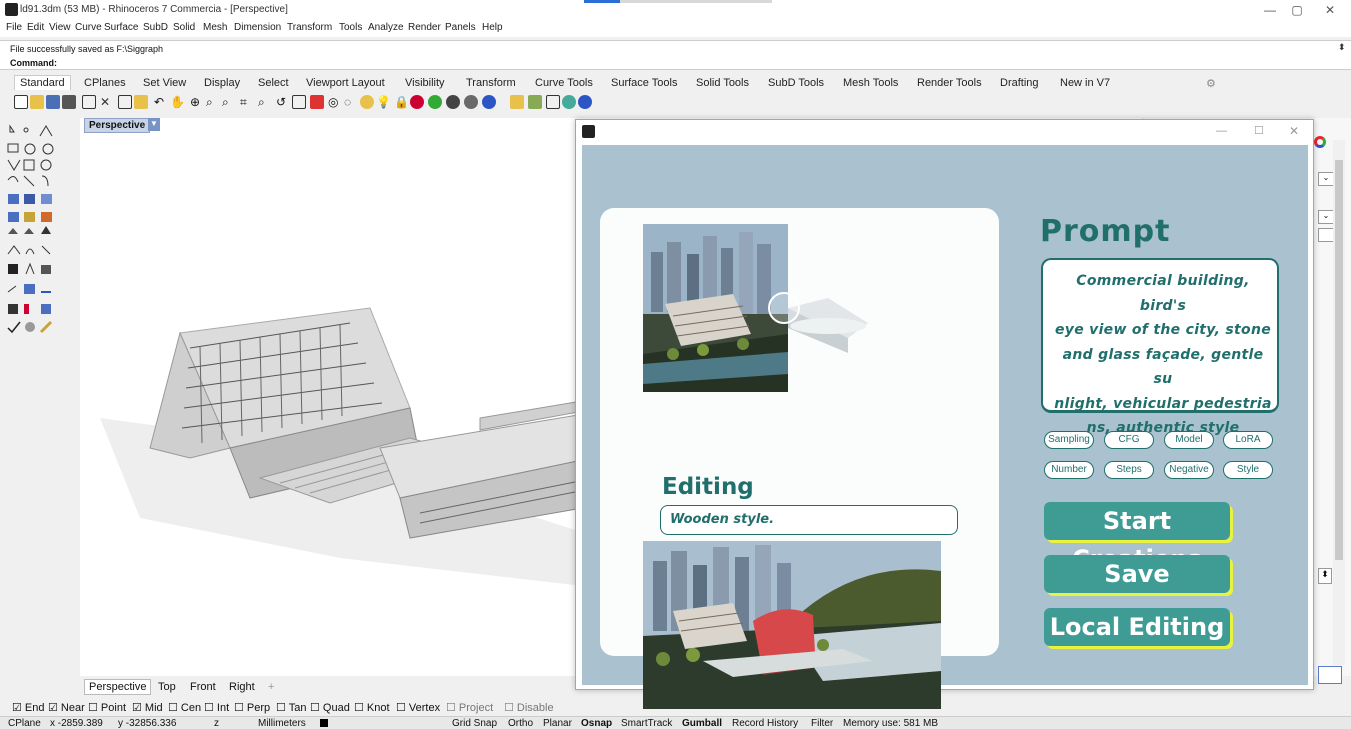 This screenshot has height=729, width=1351. What do you see at coordinates (367, 102) in the screenshot?
I see `layer-icon` at bounding box center [367, 102].